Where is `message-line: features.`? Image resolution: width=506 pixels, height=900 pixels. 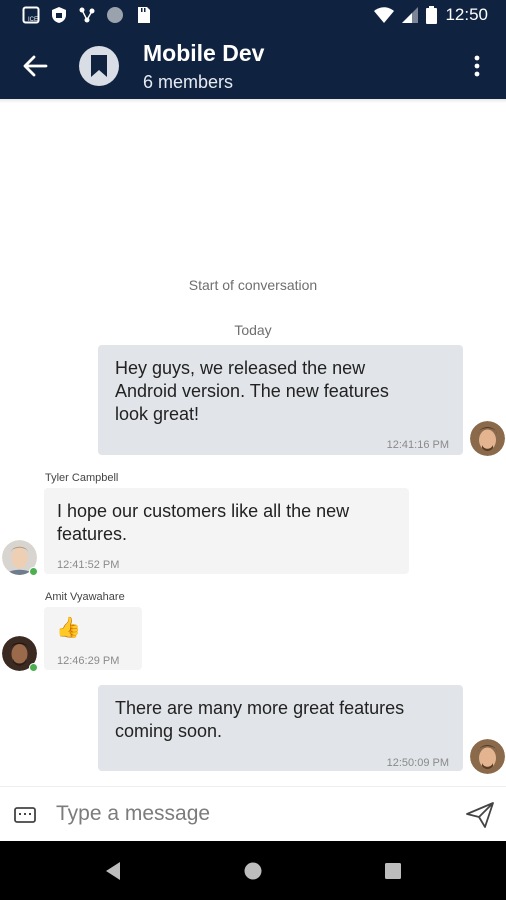 message-line: features. is located at coordinates (92, 534).